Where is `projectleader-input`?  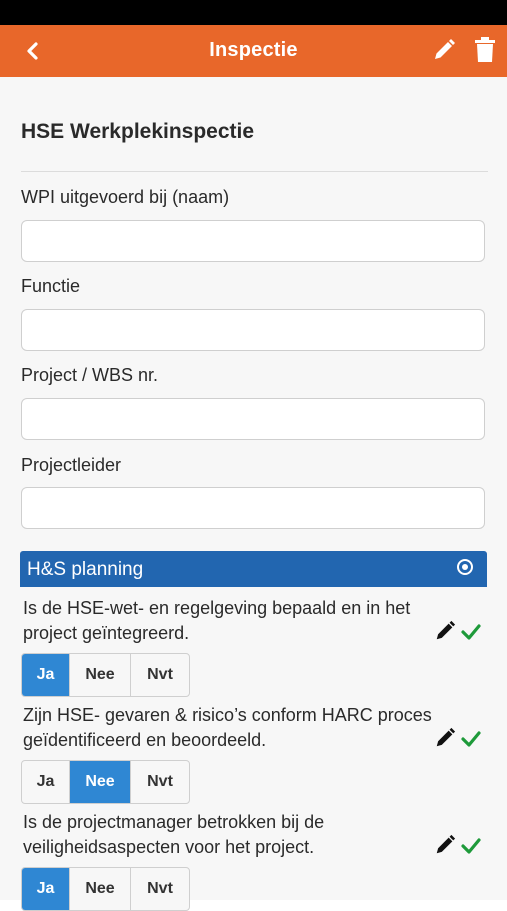 projectleader-input is located at coordinates (253, 508).